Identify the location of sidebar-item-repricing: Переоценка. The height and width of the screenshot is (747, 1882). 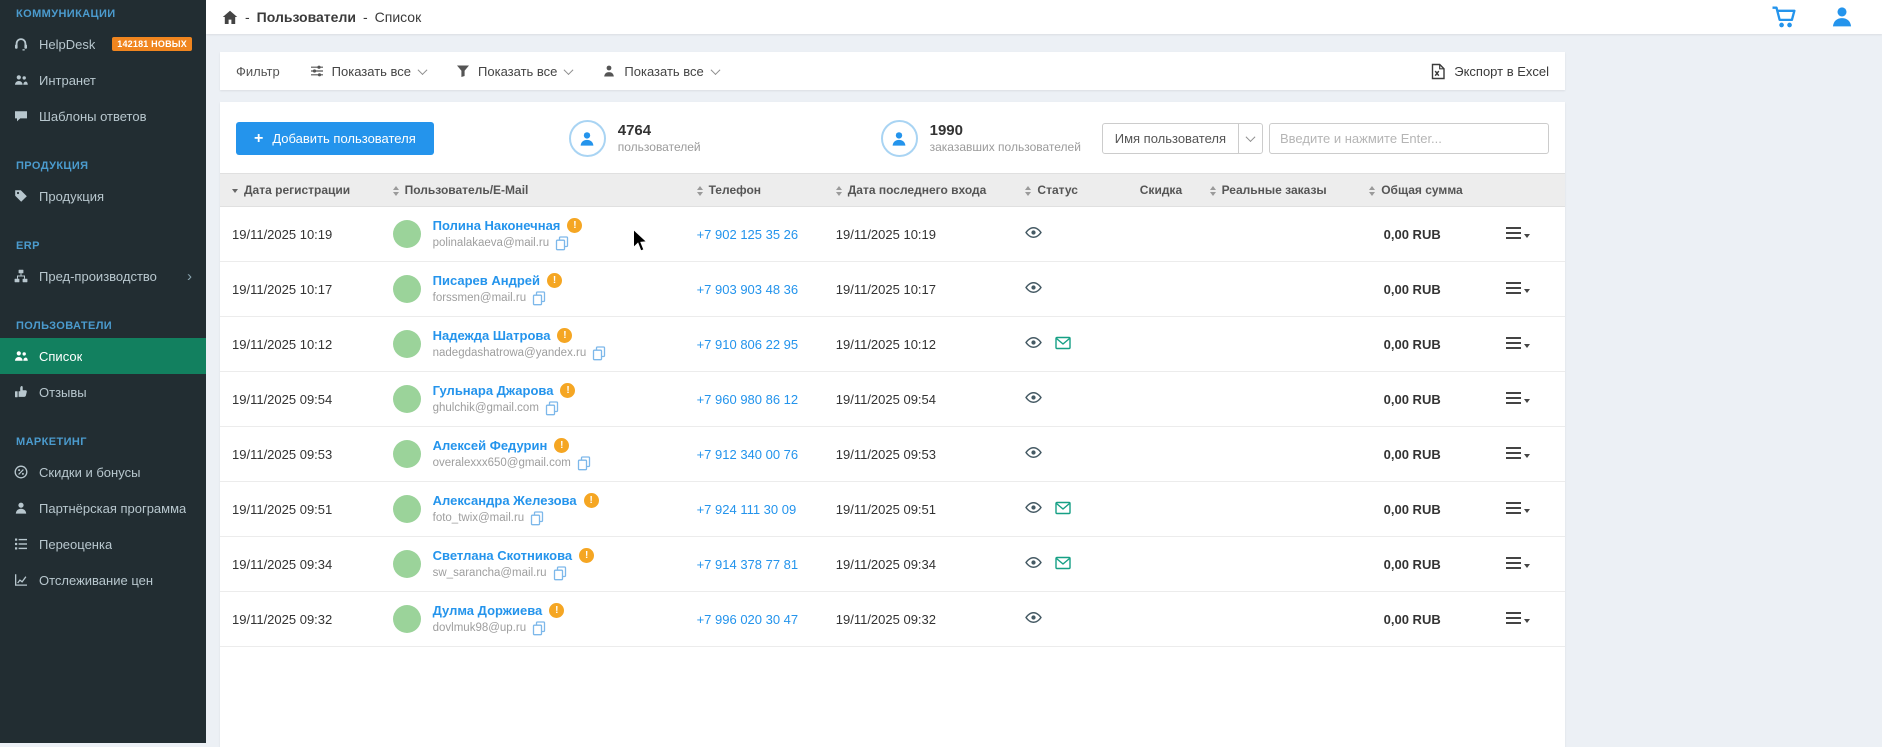
(103, 544).